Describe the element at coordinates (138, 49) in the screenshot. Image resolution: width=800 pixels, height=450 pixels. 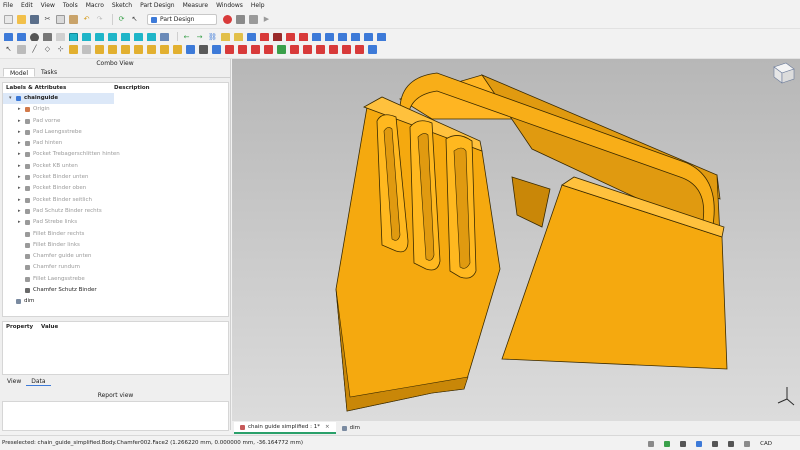
I see `additive-box-icon` at that location.